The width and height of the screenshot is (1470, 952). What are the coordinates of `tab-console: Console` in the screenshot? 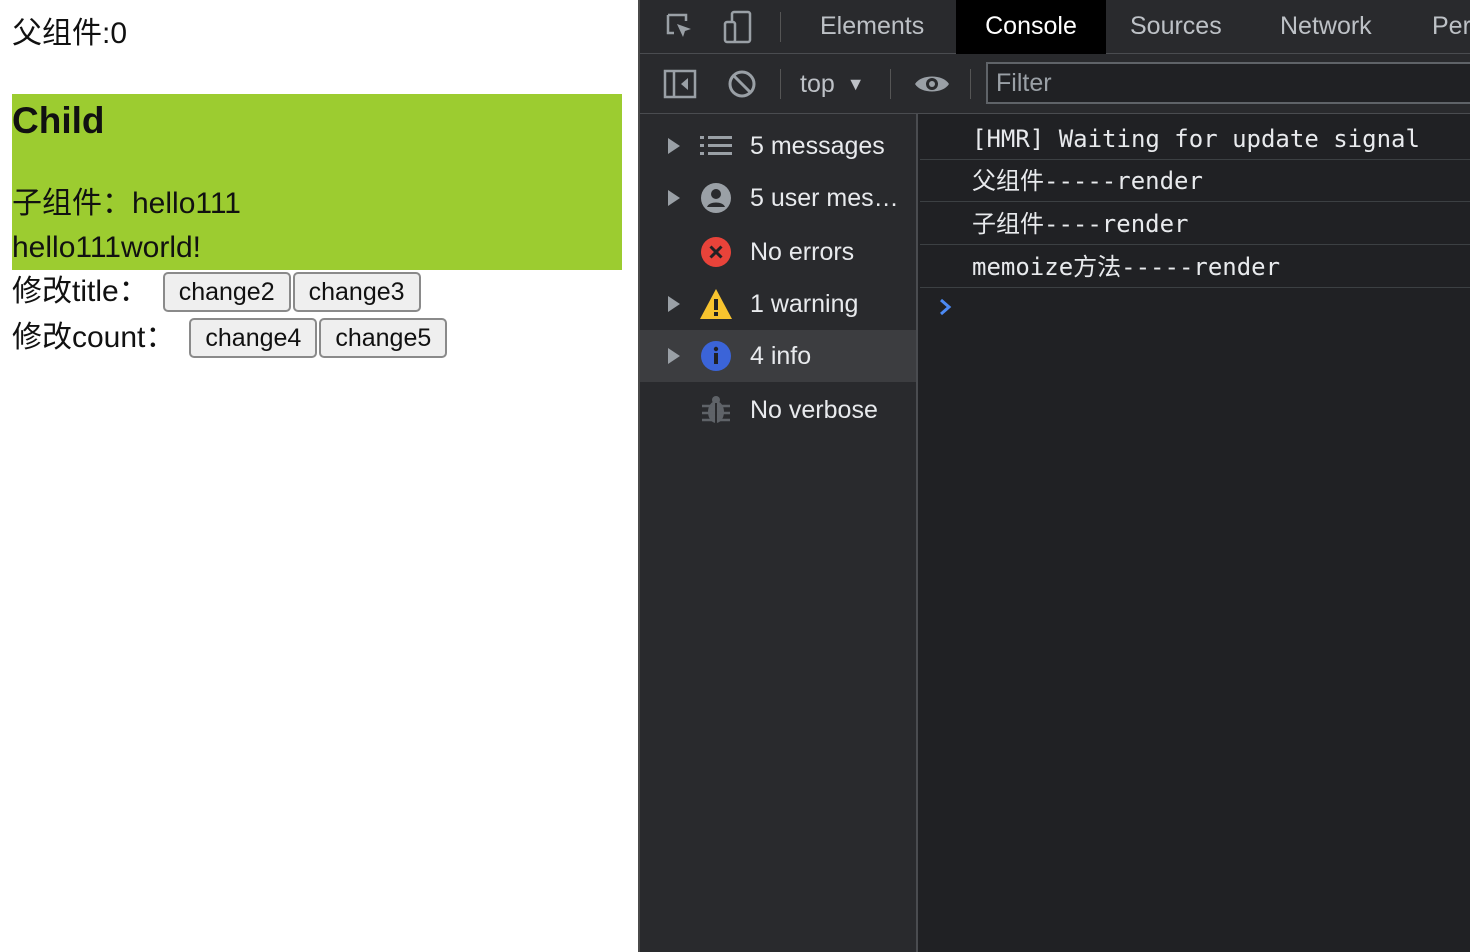 It's located at (1031, 27).